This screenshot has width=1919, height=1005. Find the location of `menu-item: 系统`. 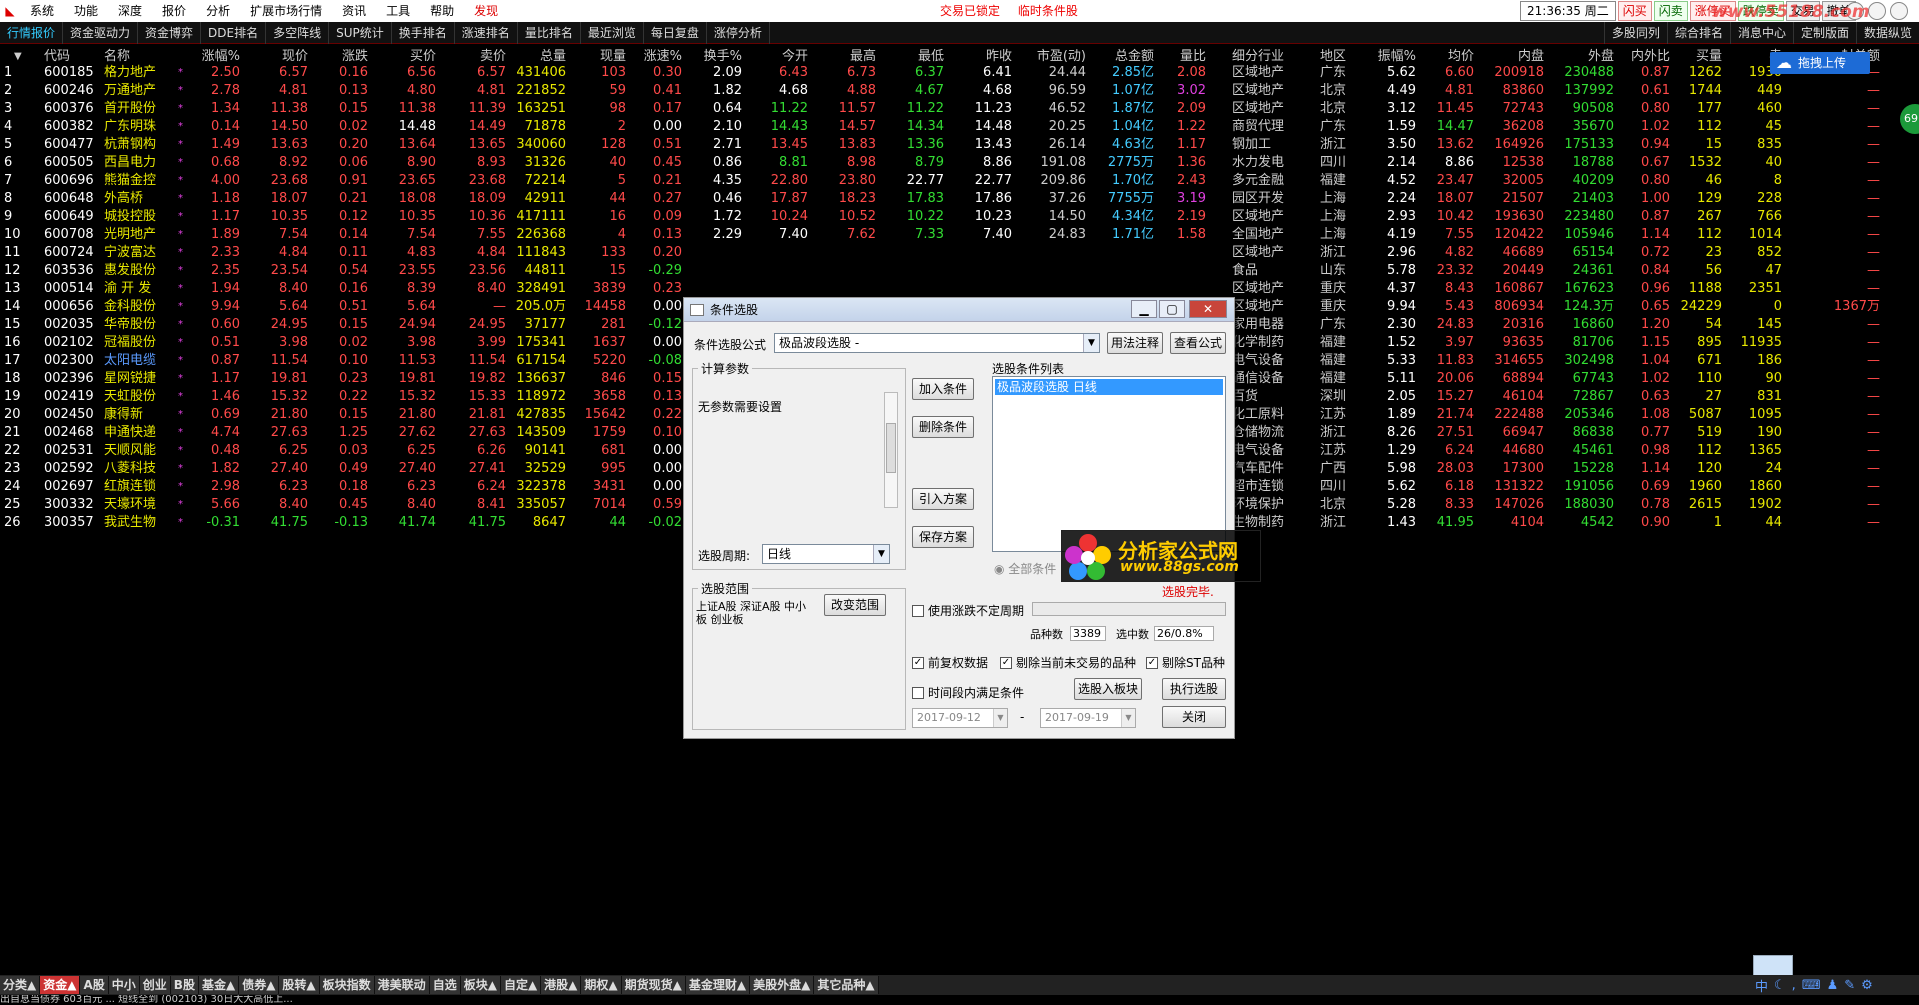

menu-item: 系统 is located at coordinates (42, 11).